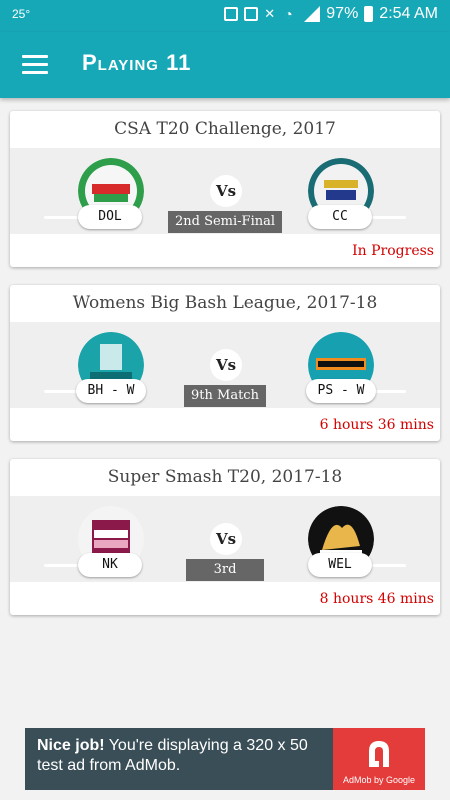 The image size is (450, 800). Describe the element at coordinates (225, 303) in the screenshot. I see `league-title: Womens Big Bash League, 2017-18` at that location.